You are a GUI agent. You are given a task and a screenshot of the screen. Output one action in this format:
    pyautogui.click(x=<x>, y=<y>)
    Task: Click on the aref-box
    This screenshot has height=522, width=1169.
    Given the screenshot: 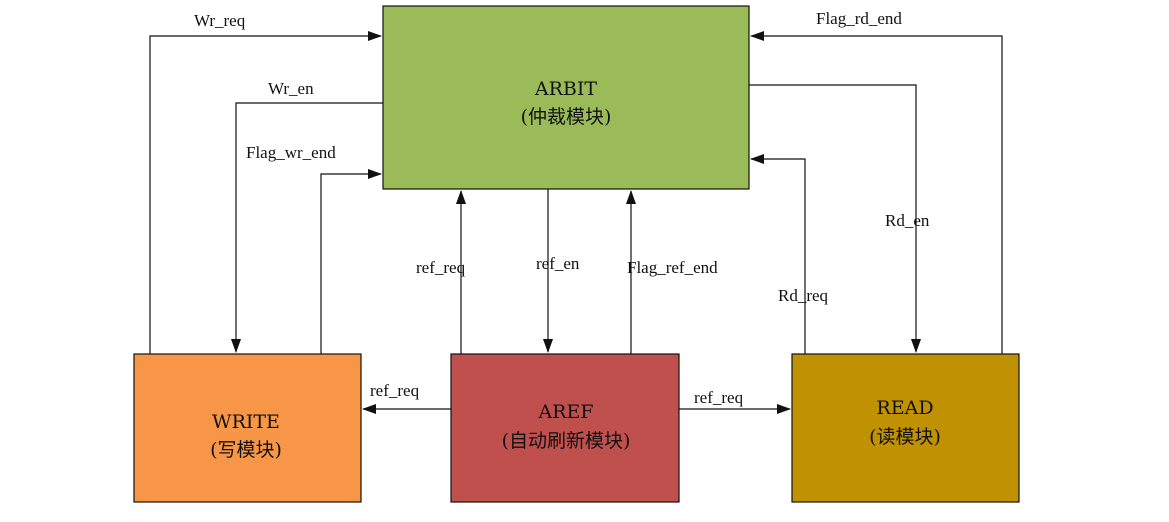 What is the action you would take?
    pyautogui.click(x=565, y=428)
    